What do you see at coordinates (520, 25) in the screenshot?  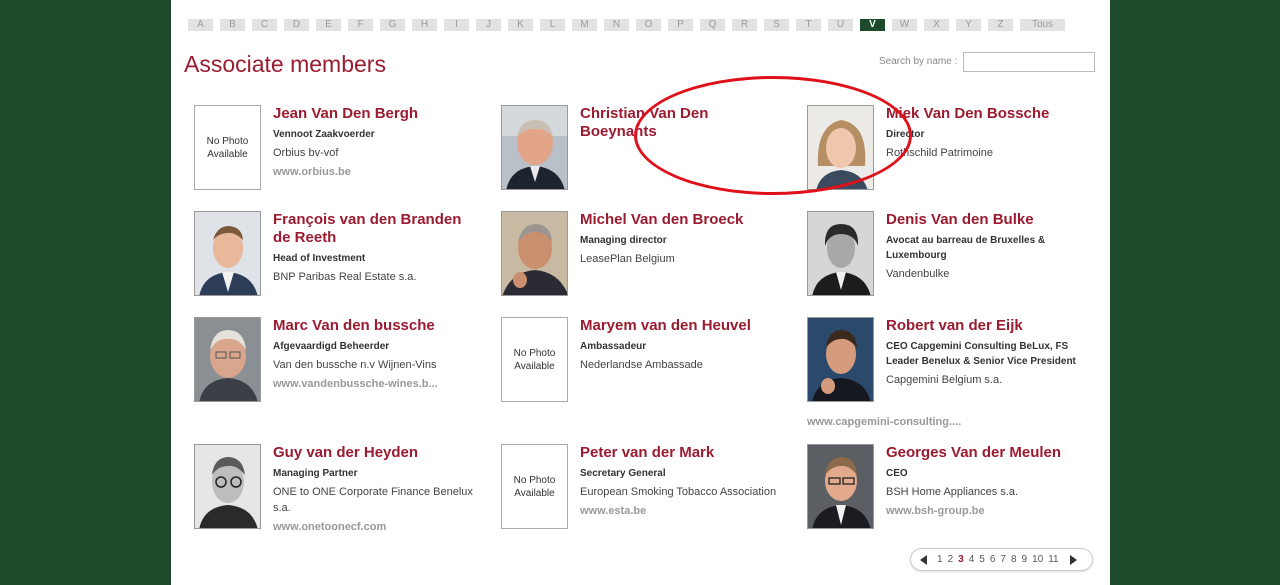 I see `letter-k: K` at bounding box center [520, 25].